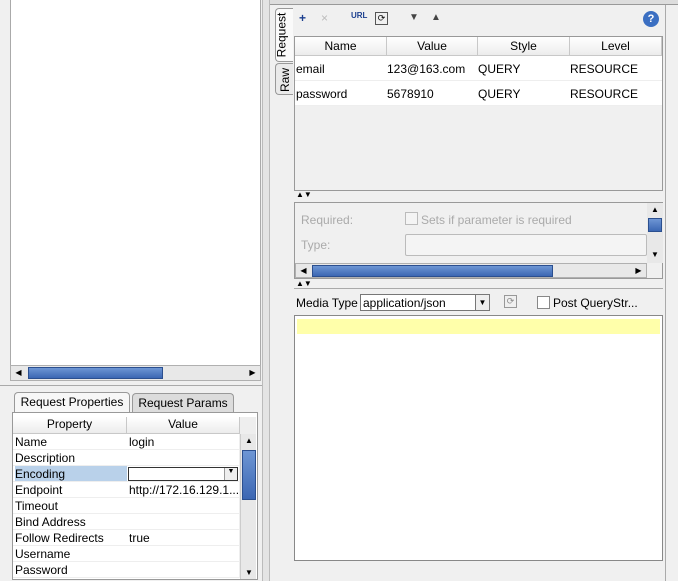 The image size is (678, 581). Describe the element at coordinates (655, 233) in the screenshot. I see `details-vertical-scrollbar: ▲ ▼` at that location.